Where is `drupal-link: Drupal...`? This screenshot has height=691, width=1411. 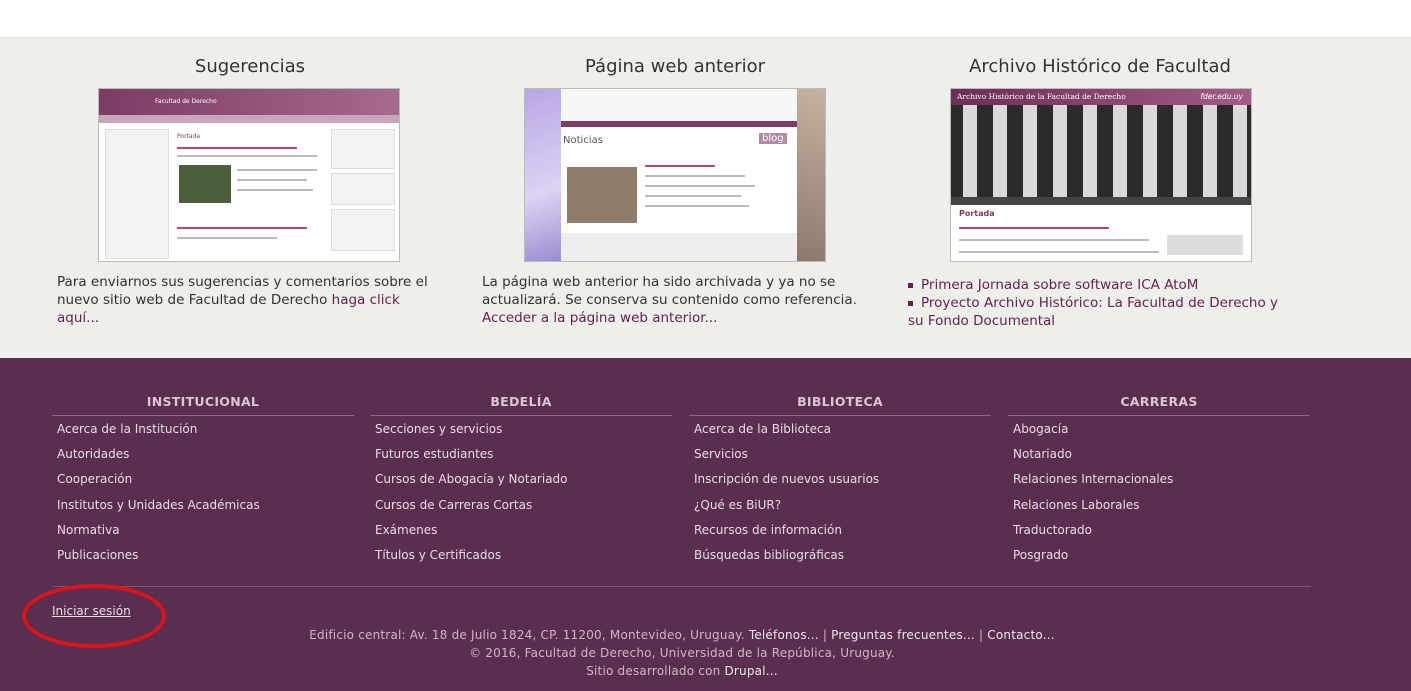 drupal-link: Drupal... is located at coordinates (750, 671).